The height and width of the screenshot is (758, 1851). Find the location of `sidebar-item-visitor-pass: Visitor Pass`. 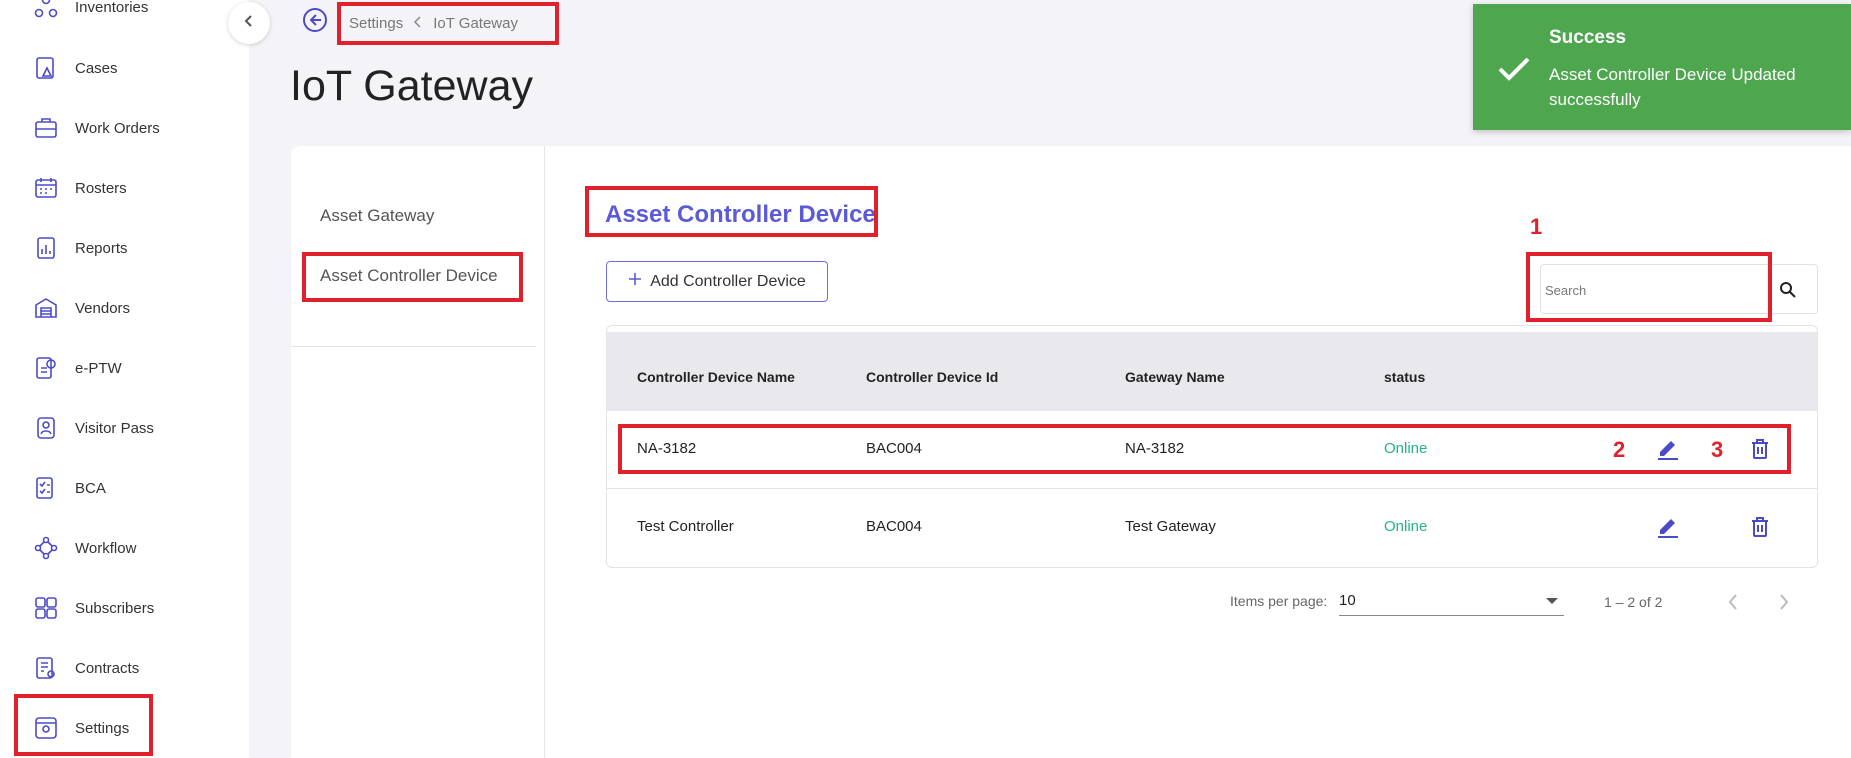

sidebar-item-visitor-pass: Visitor Pass is located at coordinates (124, 428).